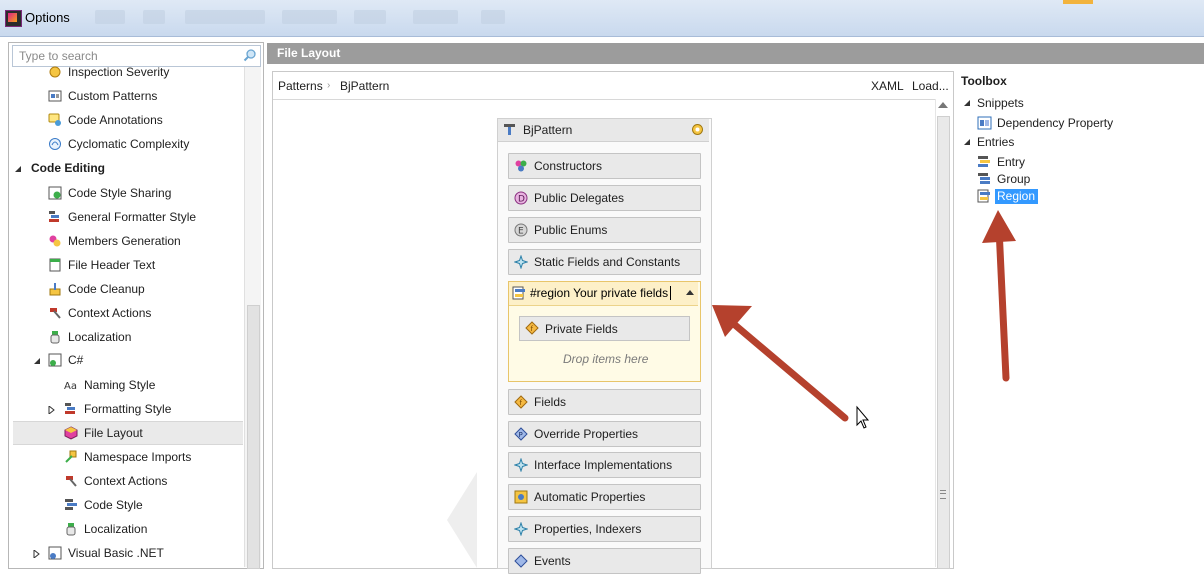 This screenshot has width=1204, height=574. Describe the element at coordinates (113, 433) in the screenshot. I see `tree-item-label: File Layout` at that location.